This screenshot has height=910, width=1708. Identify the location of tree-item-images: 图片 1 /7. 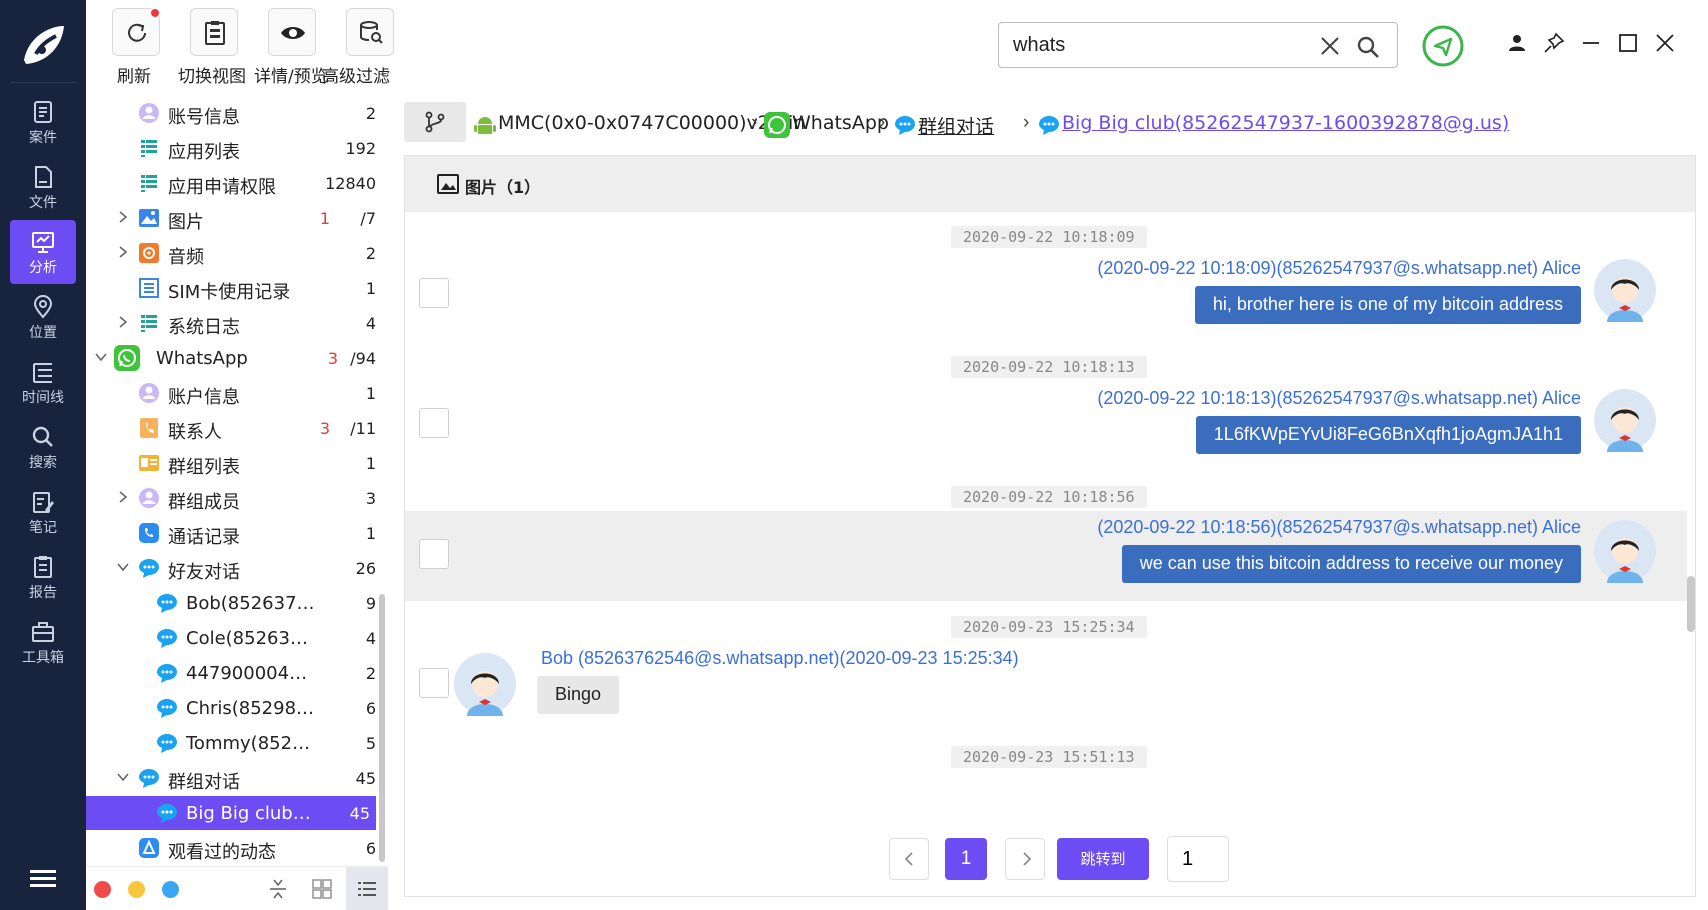
(231, 218).